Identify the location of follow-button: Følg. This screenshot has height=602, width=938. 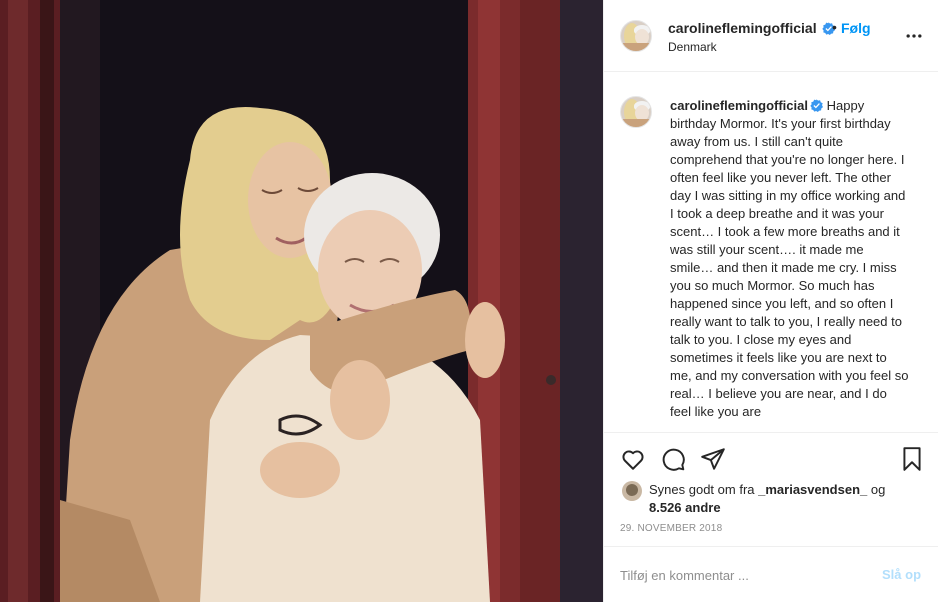
(856, 28).